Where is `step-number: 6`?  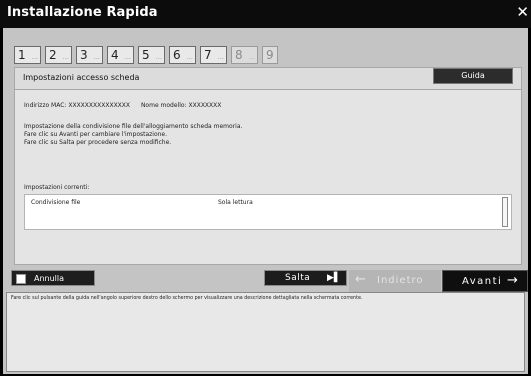
step-number: 6 is located at coordinates (177, 55).